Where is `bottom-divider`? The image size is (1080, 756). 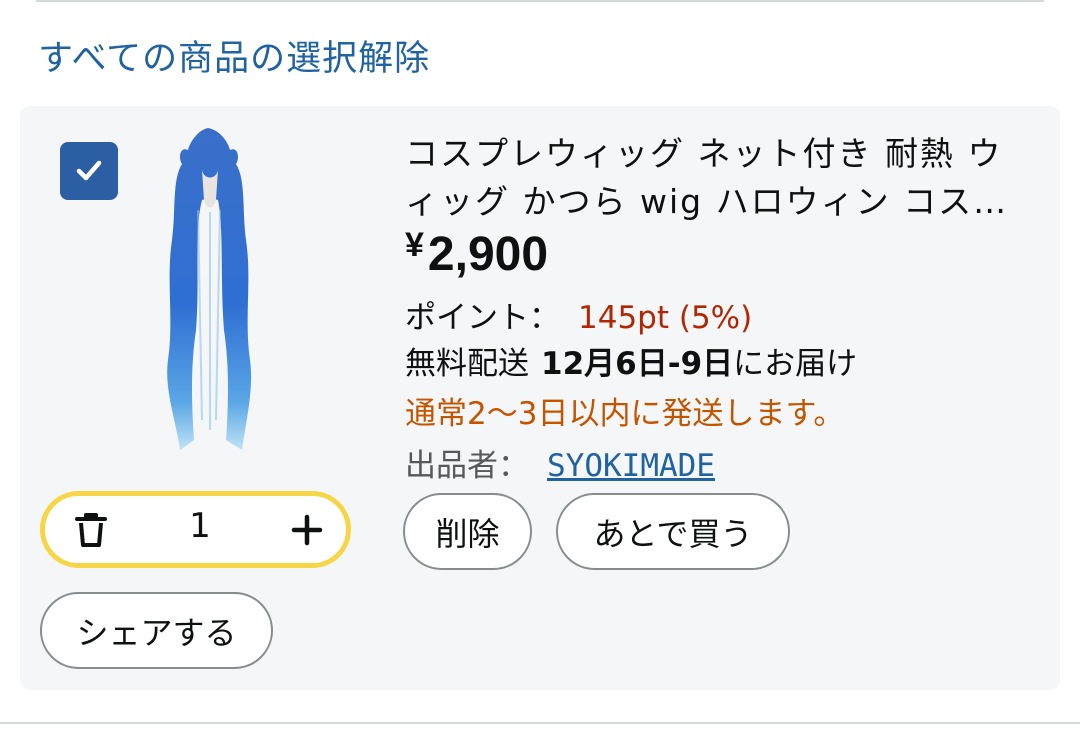
bottom-divider is located at coordinates (540, 723).